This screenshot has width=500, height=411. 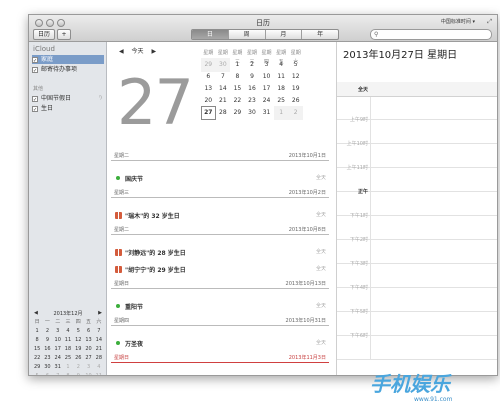 What do you see at coordinates (263, 23) in the screenshot?
I see `window-title: 日历` at bounding box center [263, 23].